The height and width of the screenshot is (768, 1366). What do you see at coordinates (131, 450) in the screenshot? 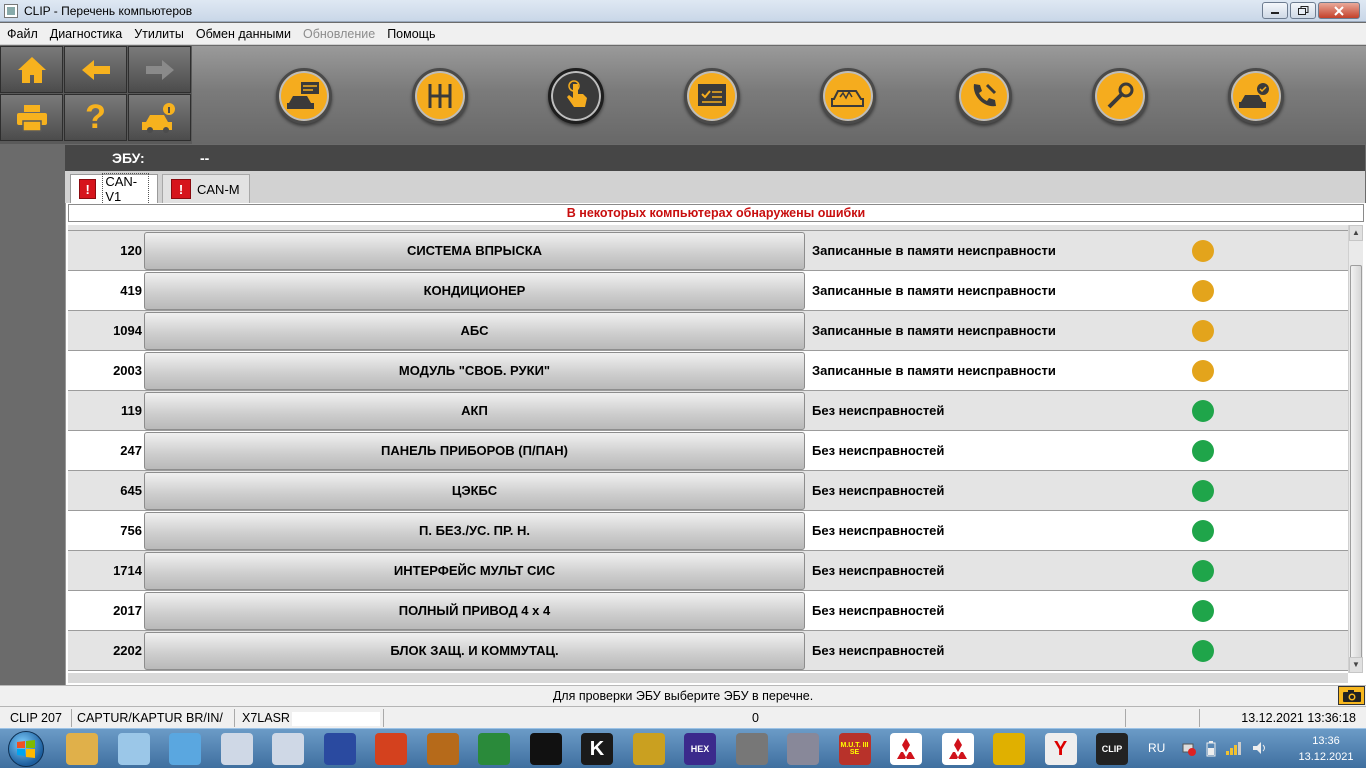
I see `ecu-code: 247` at bounding box center [131, 450].